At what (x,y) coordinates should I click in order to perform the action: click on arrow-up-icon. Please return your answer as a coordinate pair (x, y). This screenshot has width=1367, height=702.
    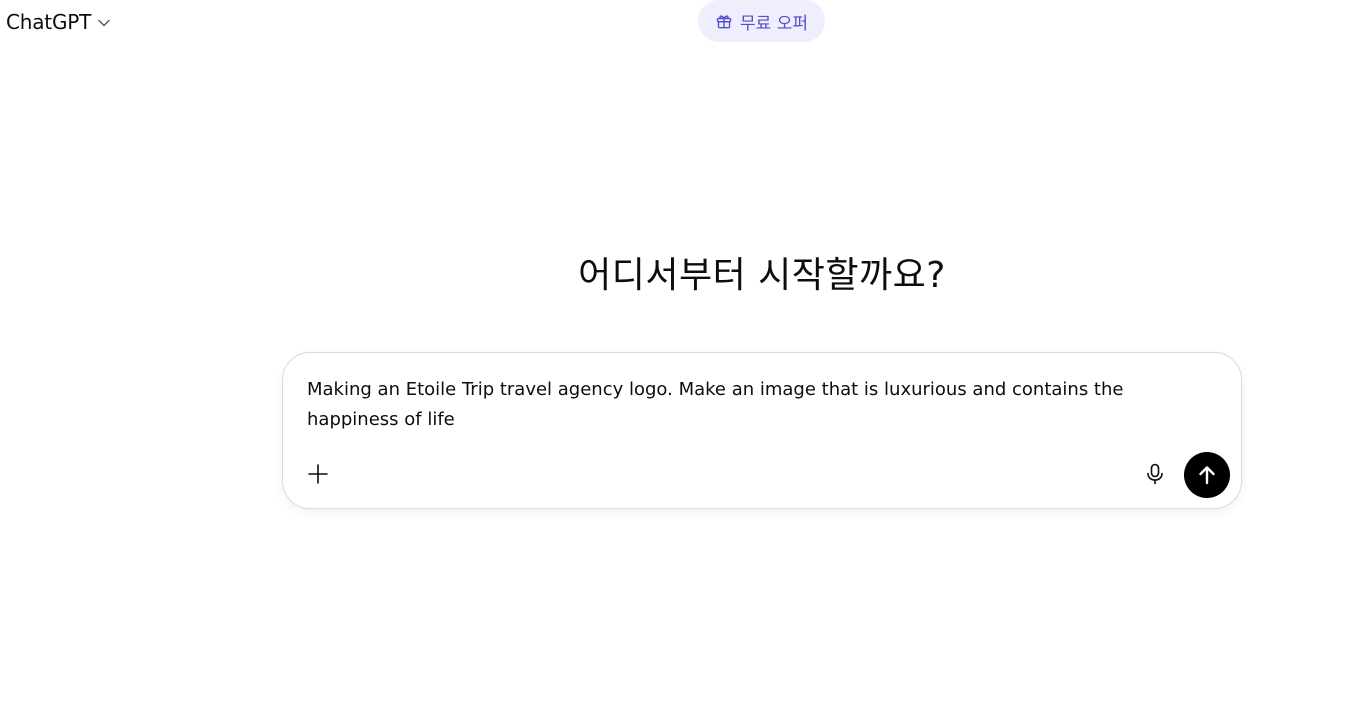
    Looking at the image, I should click on (1207, 475).